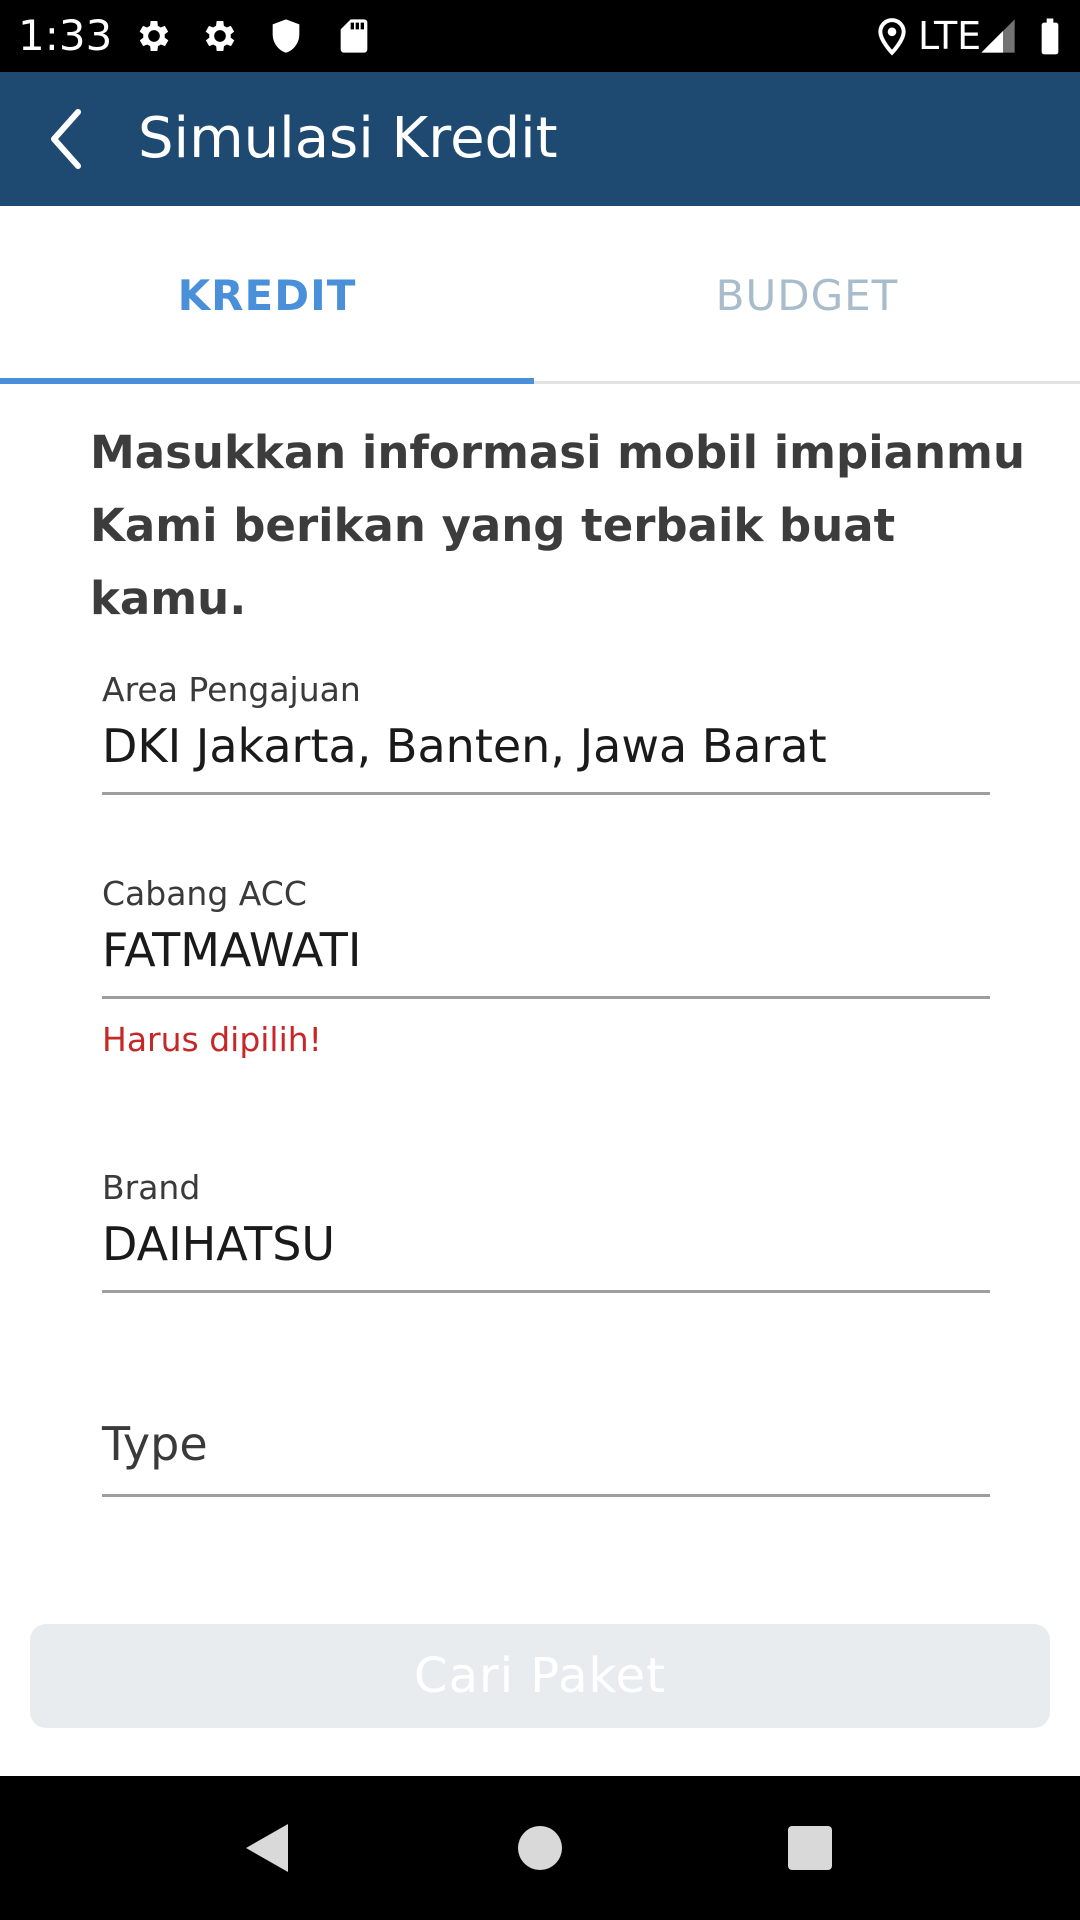  Describe the element at coordinates (268, 1848) in the screenshot. I see `back-triangle-icon` at that location.